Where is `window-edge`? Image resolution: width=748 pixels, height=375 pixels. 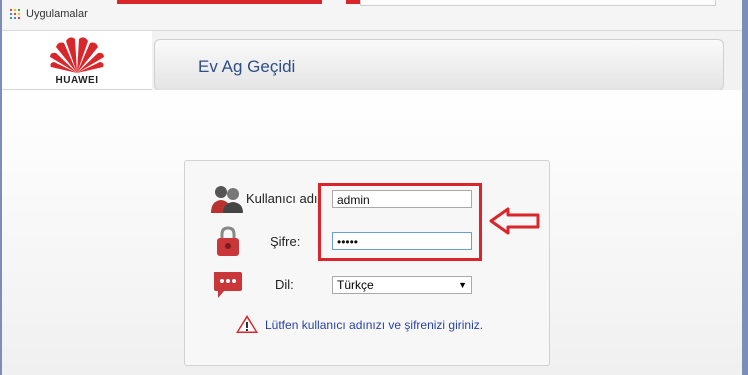
window-edge is located at coordinates (745, 187).